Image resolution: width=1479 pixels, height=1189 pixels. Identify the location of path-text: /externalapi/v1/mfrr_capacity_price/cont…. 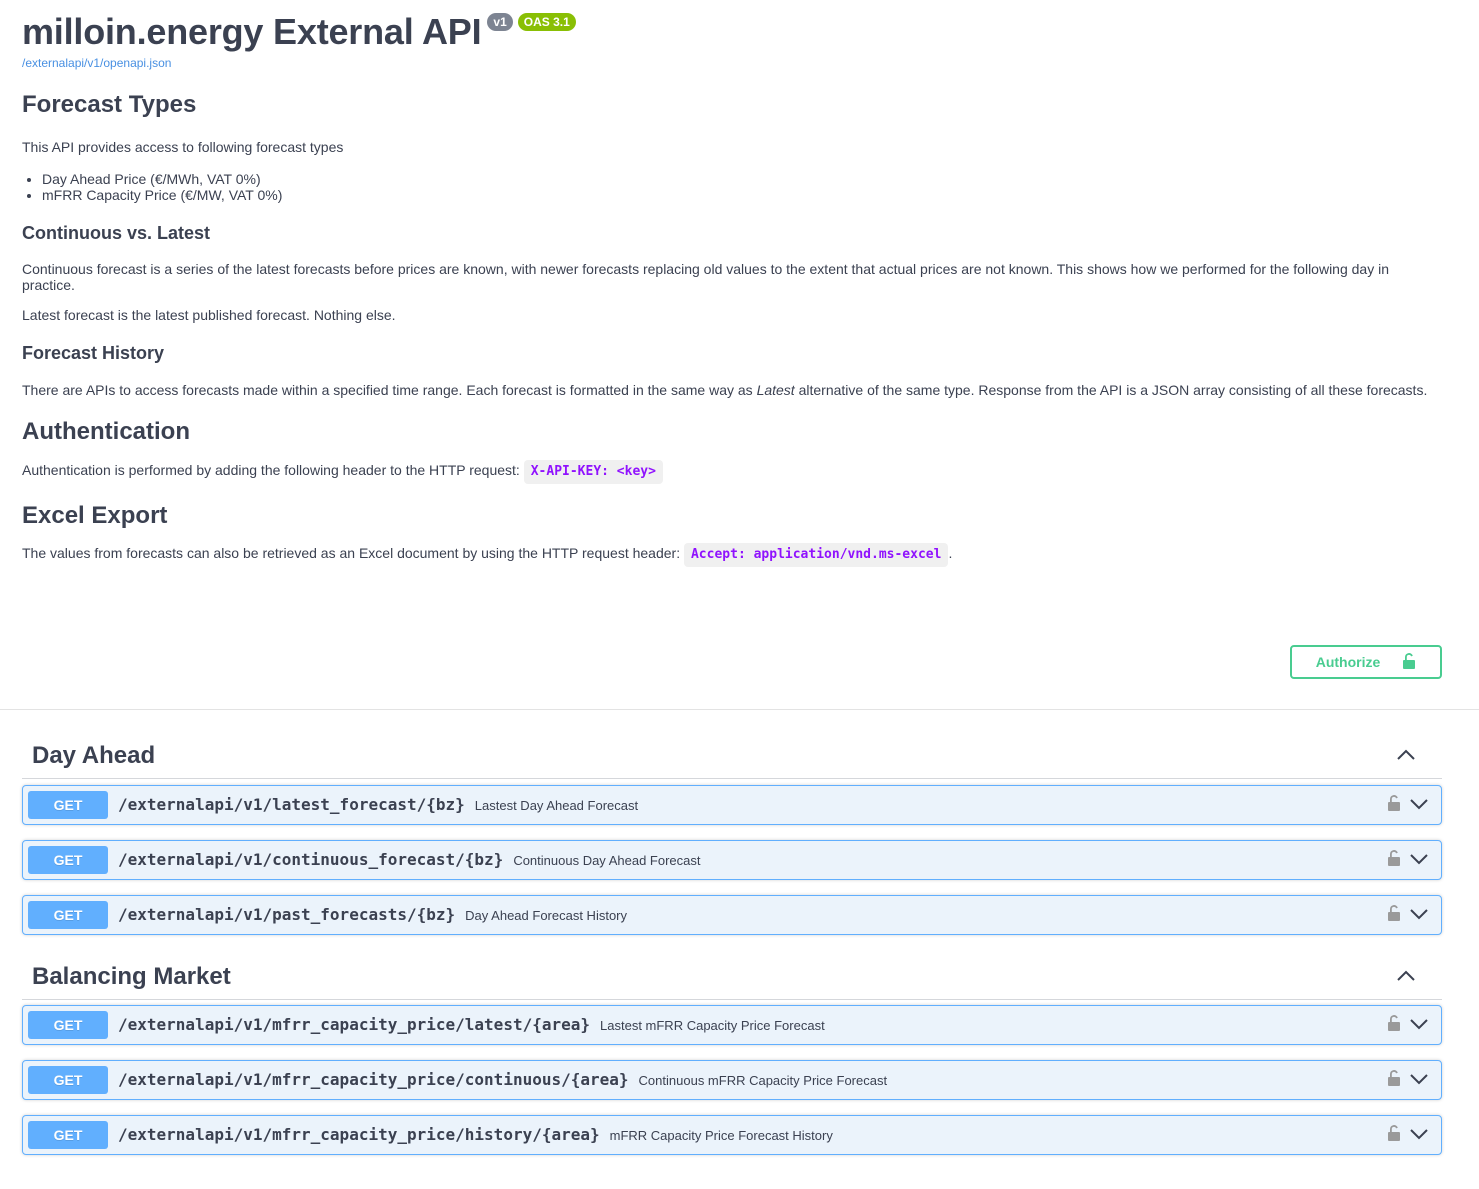
(373, 1079).